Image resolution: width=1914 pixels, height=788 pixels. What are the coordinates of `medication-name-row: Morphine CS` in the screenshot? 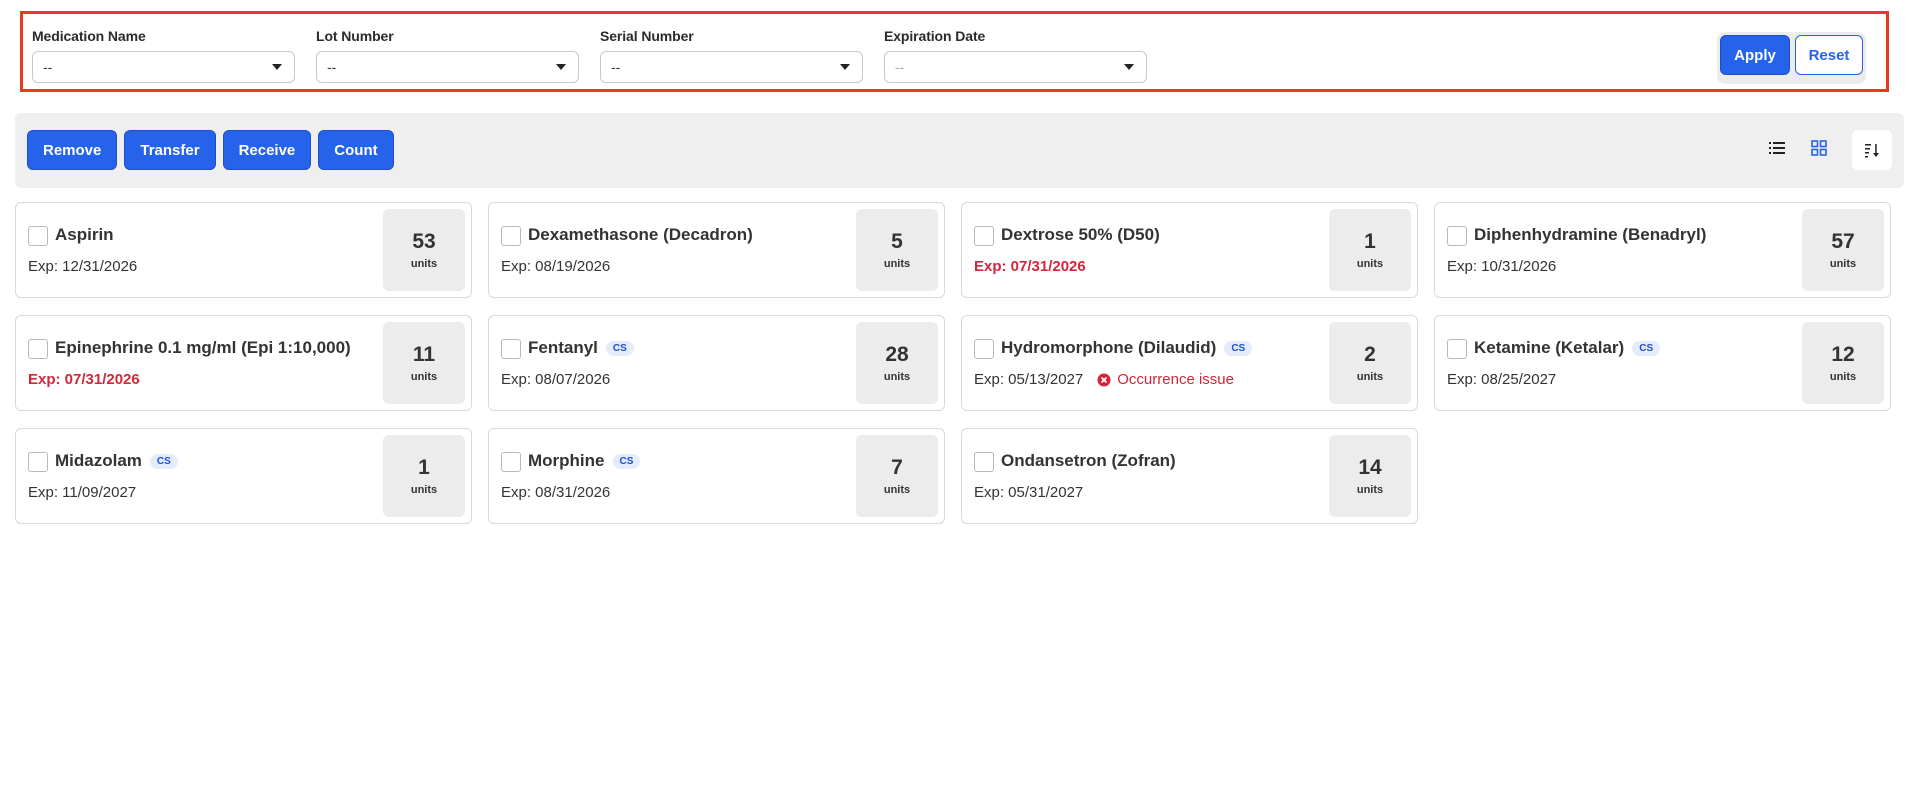 It's located at (584, 461).